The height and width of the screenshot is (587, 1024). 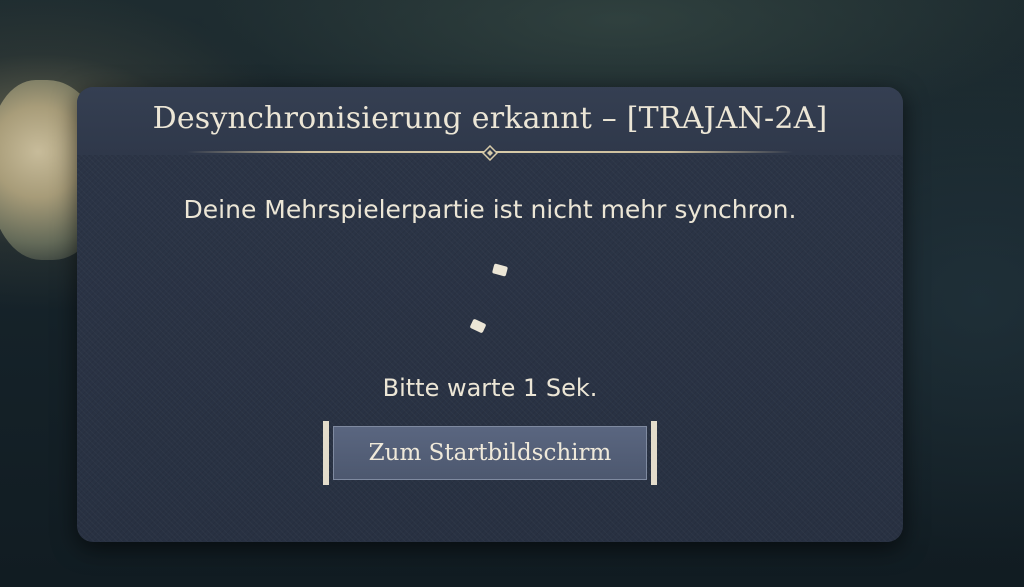 I want to click on button-bracket-left, so click(x=326, y=453).